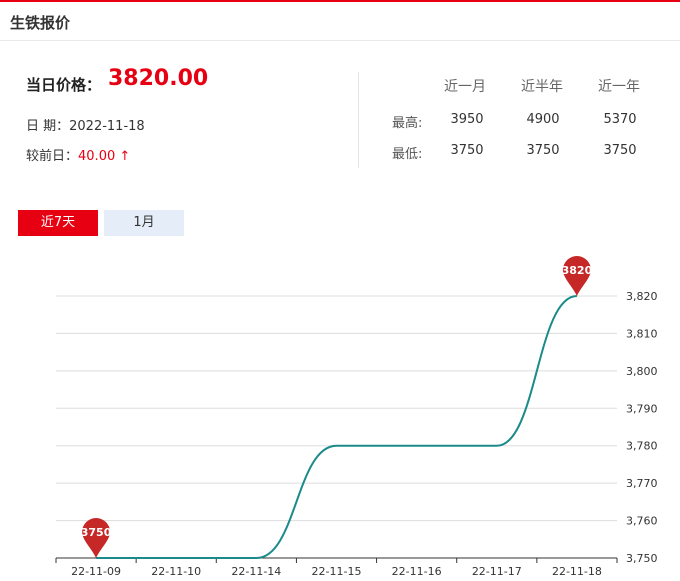 The width and height of the screenshot is (680, 581). Describe the element at coordinates (543, 150) in the screenshot. I see `stats-low-halfyear: 3750` at that location.